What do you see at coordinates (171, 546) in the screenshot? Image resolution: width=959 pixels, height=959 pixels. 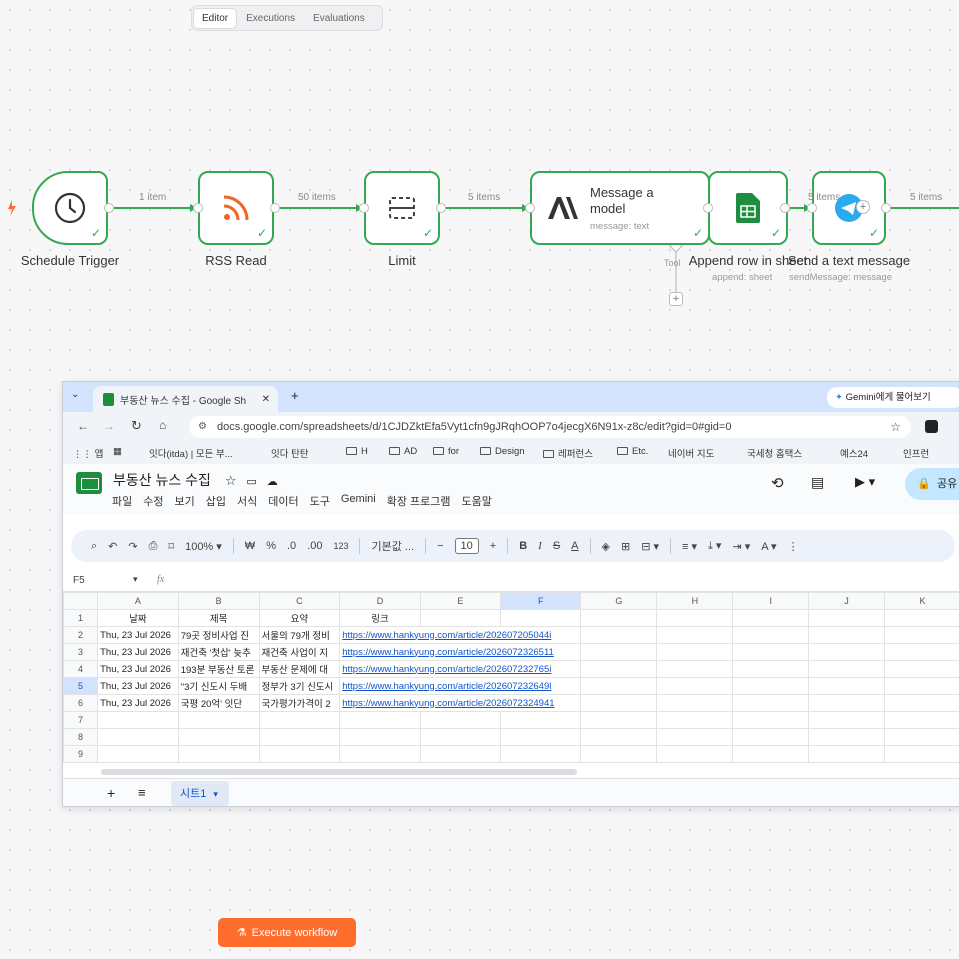 I see `paint-format-icon: ⌑` at bounding box center [171, 546].